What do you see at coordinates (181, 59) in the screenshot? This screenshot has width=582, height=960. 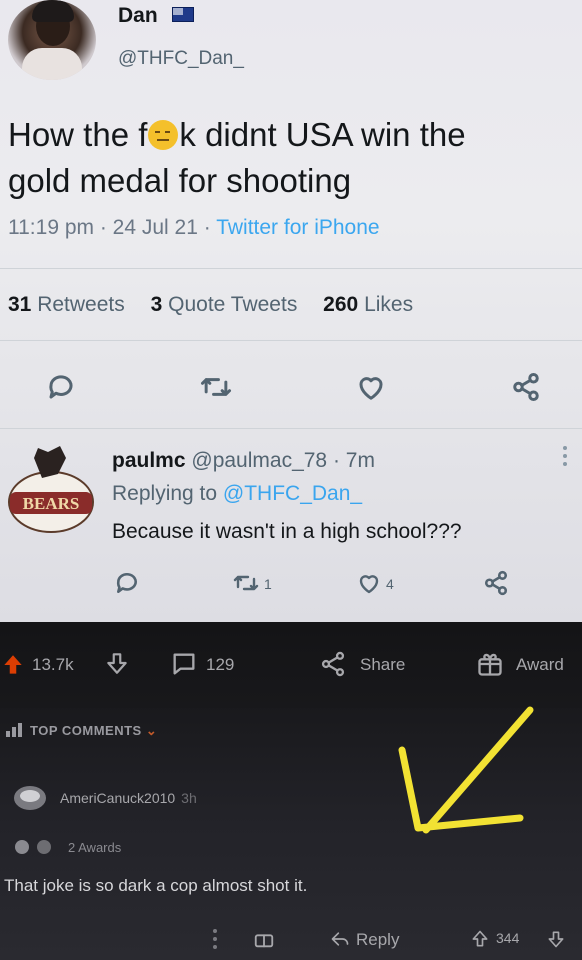 I see `author-handle: @THFC_Dan_` at bounding box center [181, 59].